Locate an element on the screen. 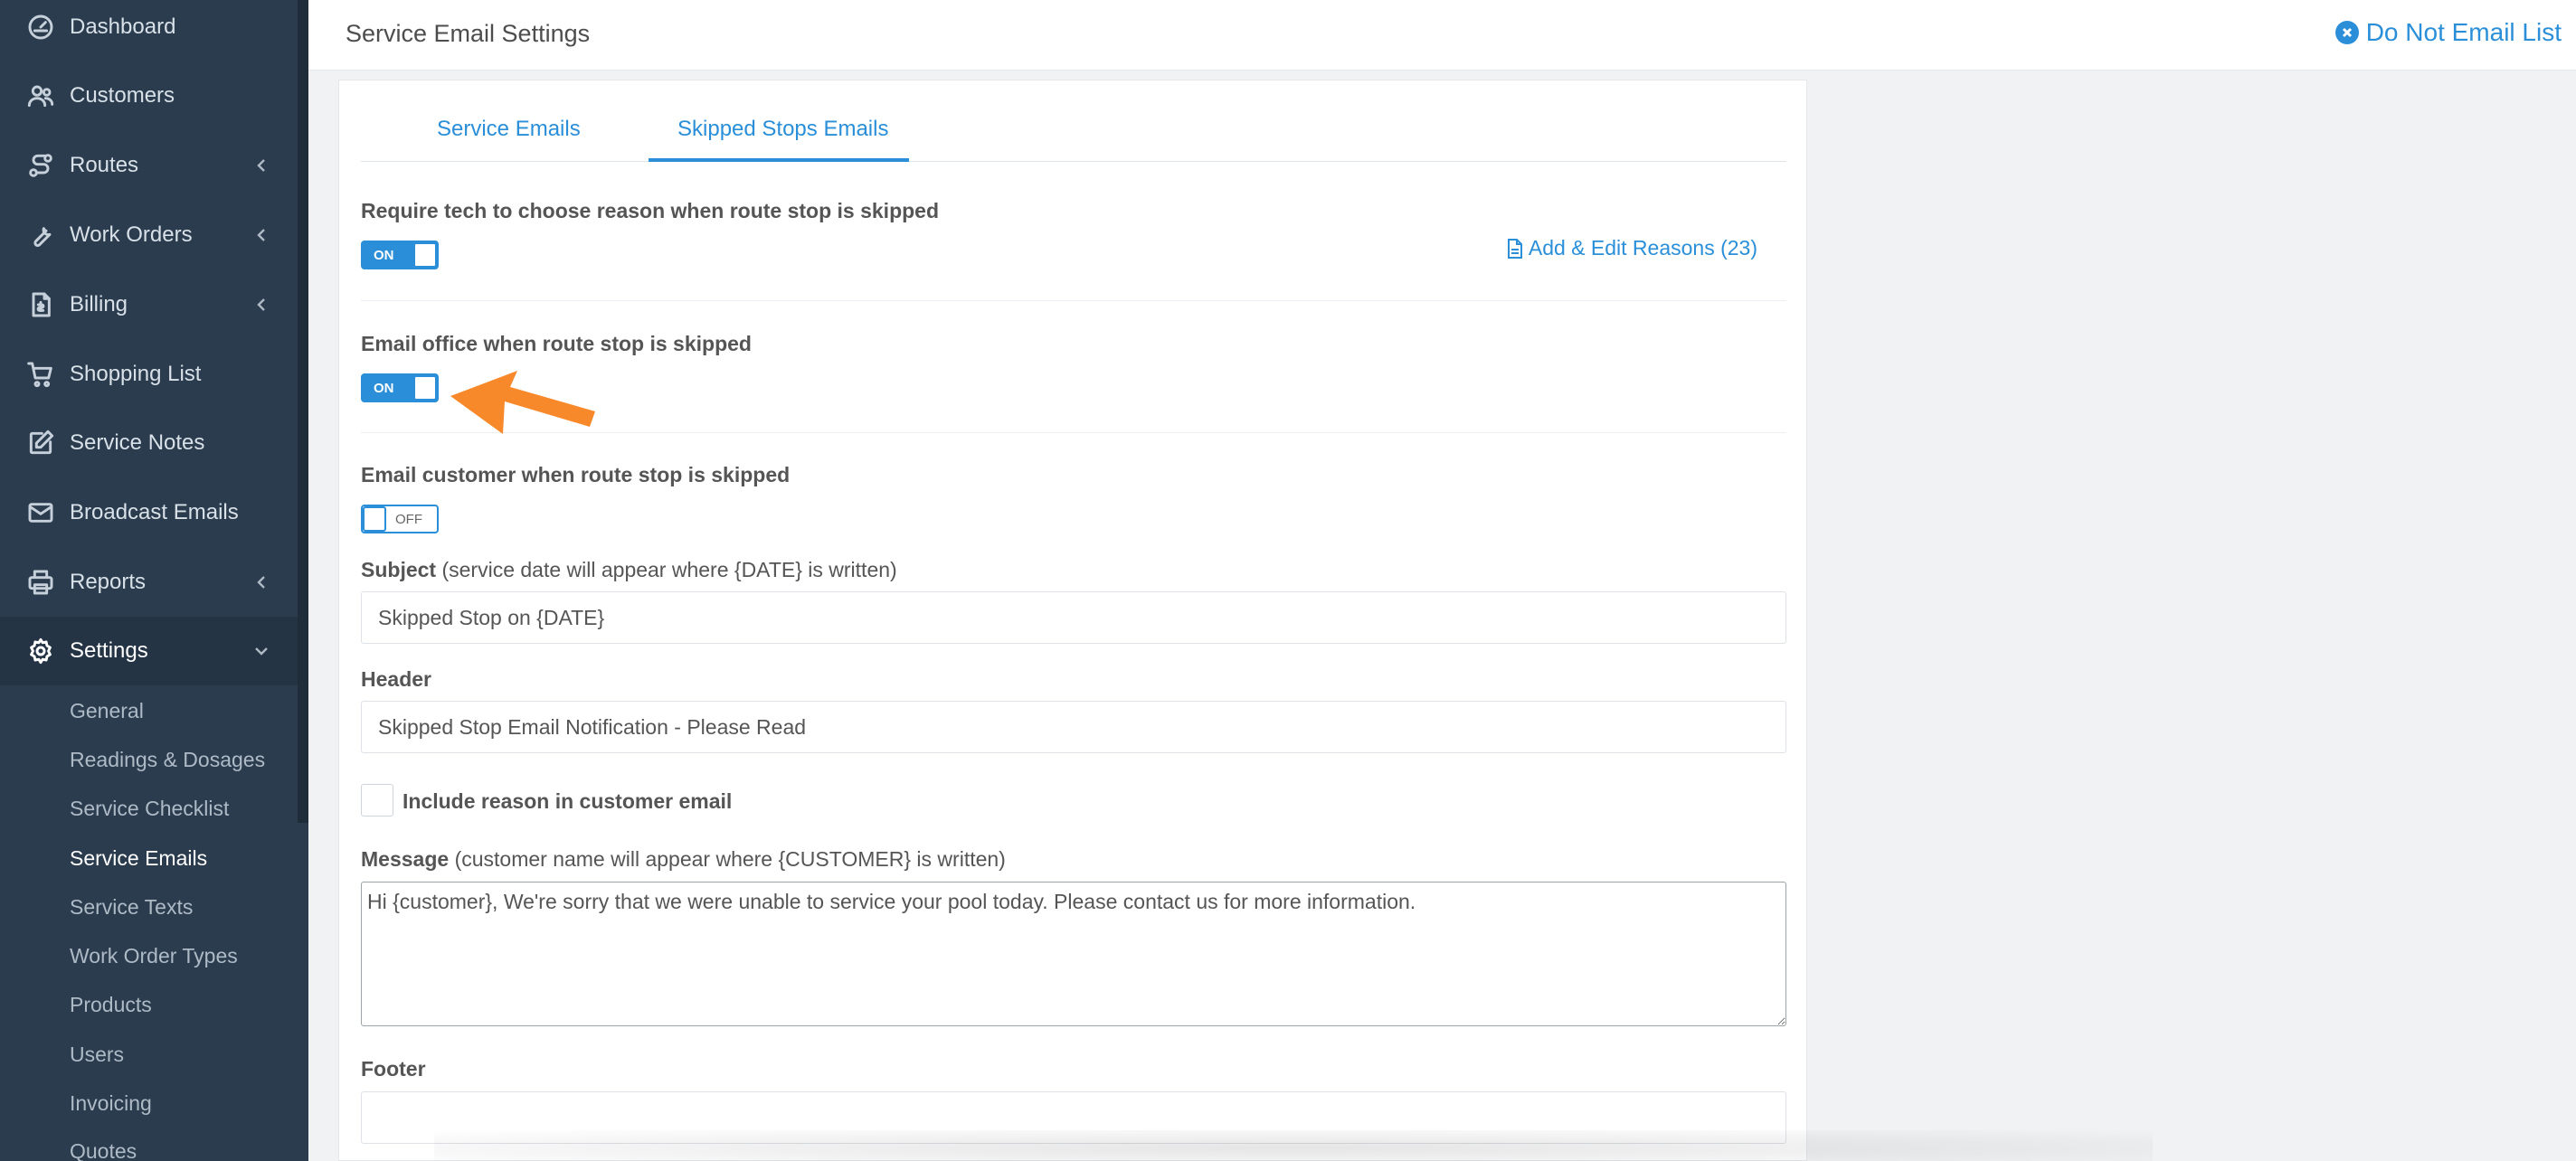  sidebar-item-service-notes: Service Notes is located at coordinates (149, 443).